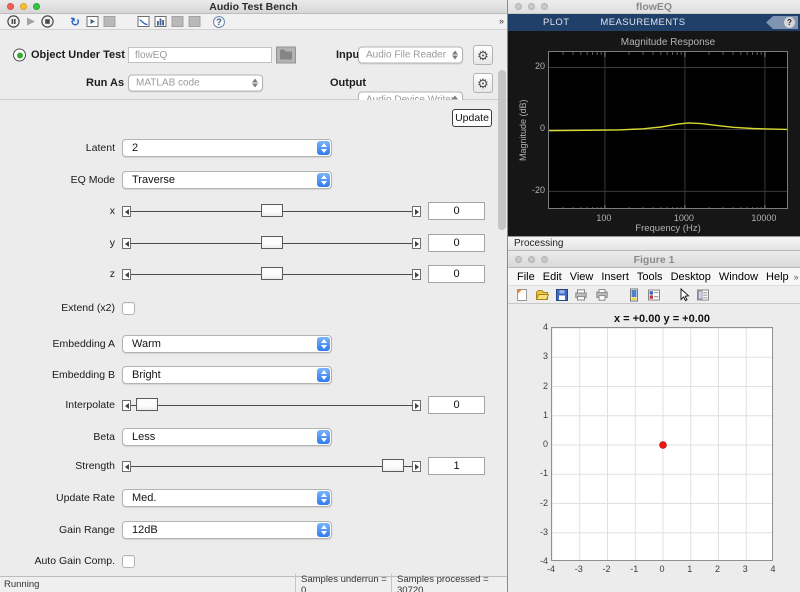  I want to click on embedding-b-select: Bright, so click(227, 375).